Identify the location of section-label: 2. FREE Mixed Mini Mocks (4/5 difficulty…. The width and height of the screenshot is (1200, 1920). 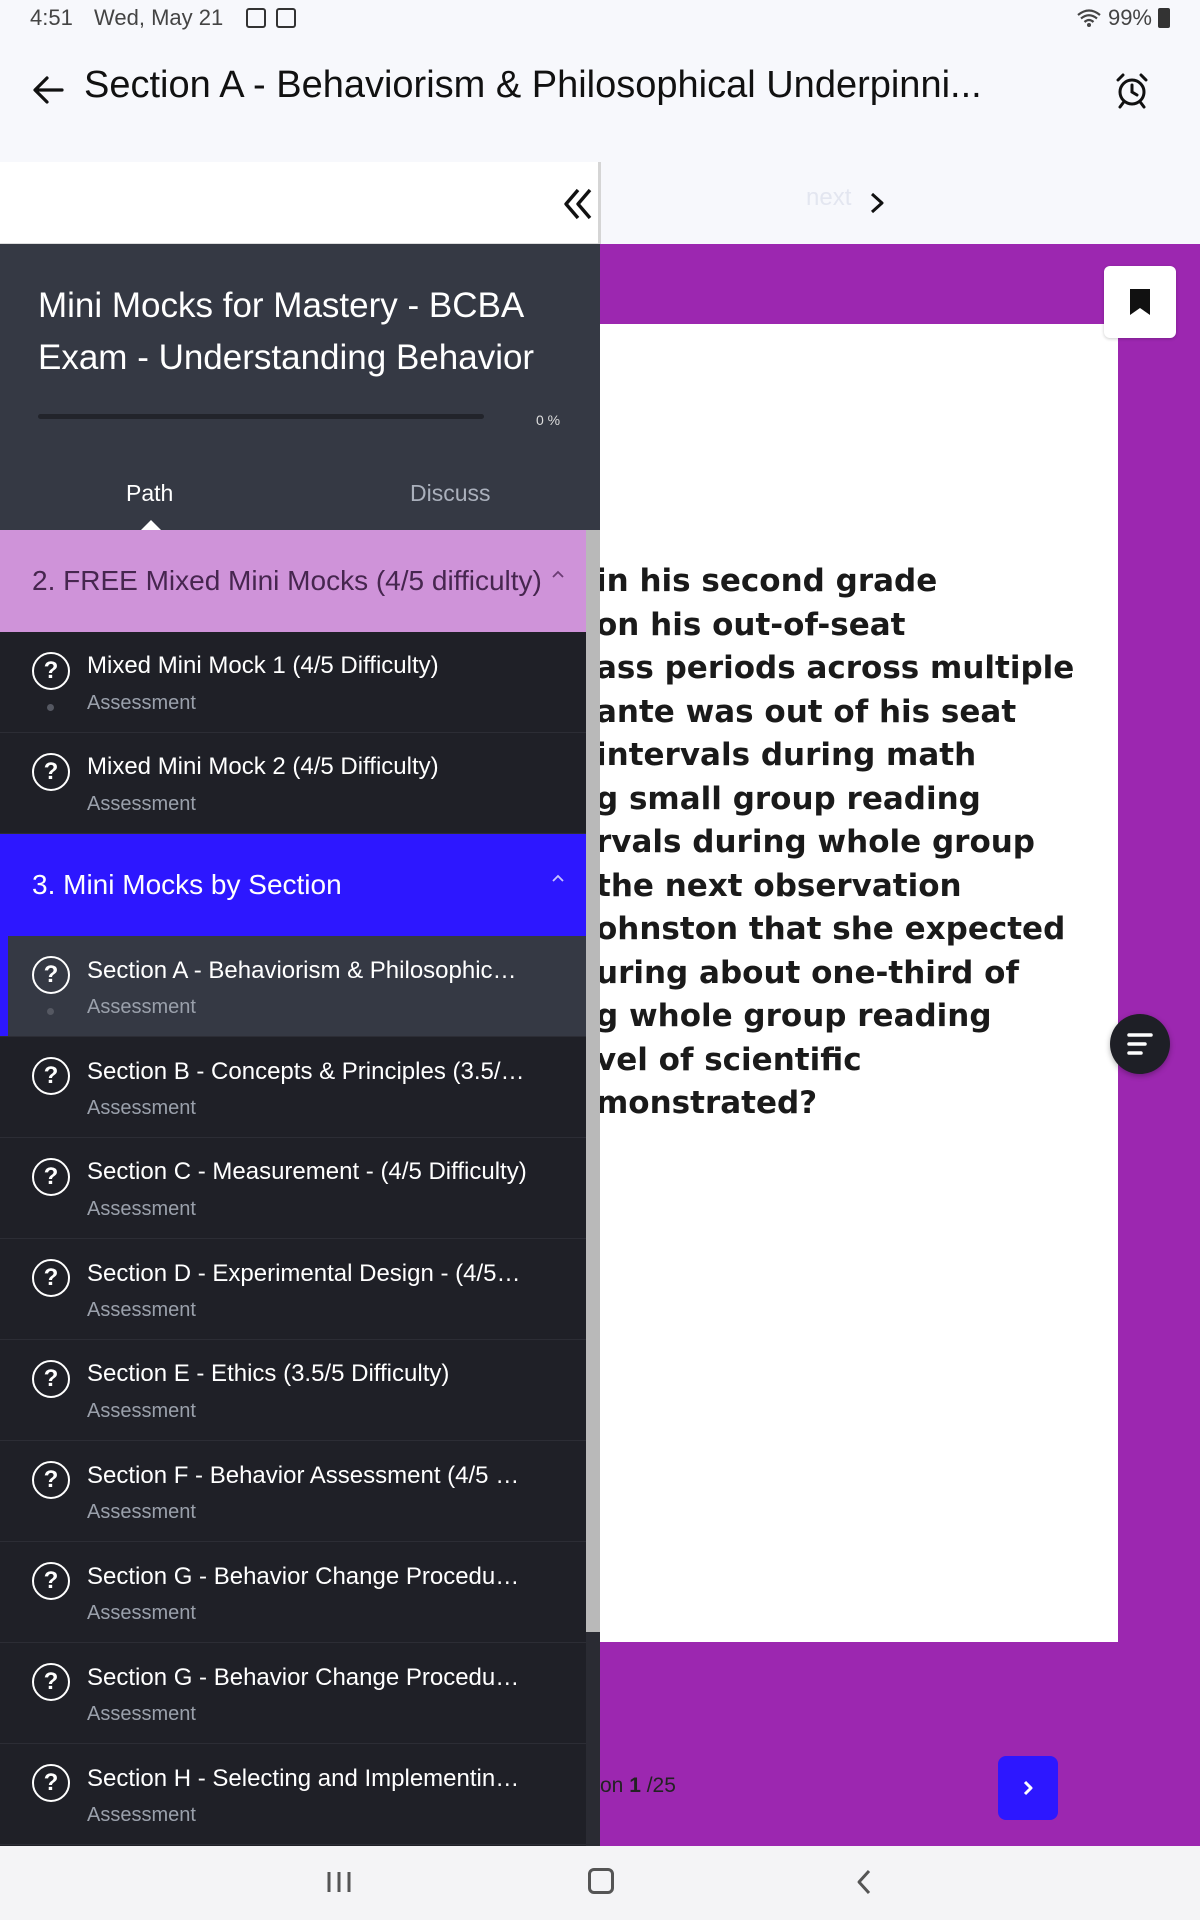
(287, 580).